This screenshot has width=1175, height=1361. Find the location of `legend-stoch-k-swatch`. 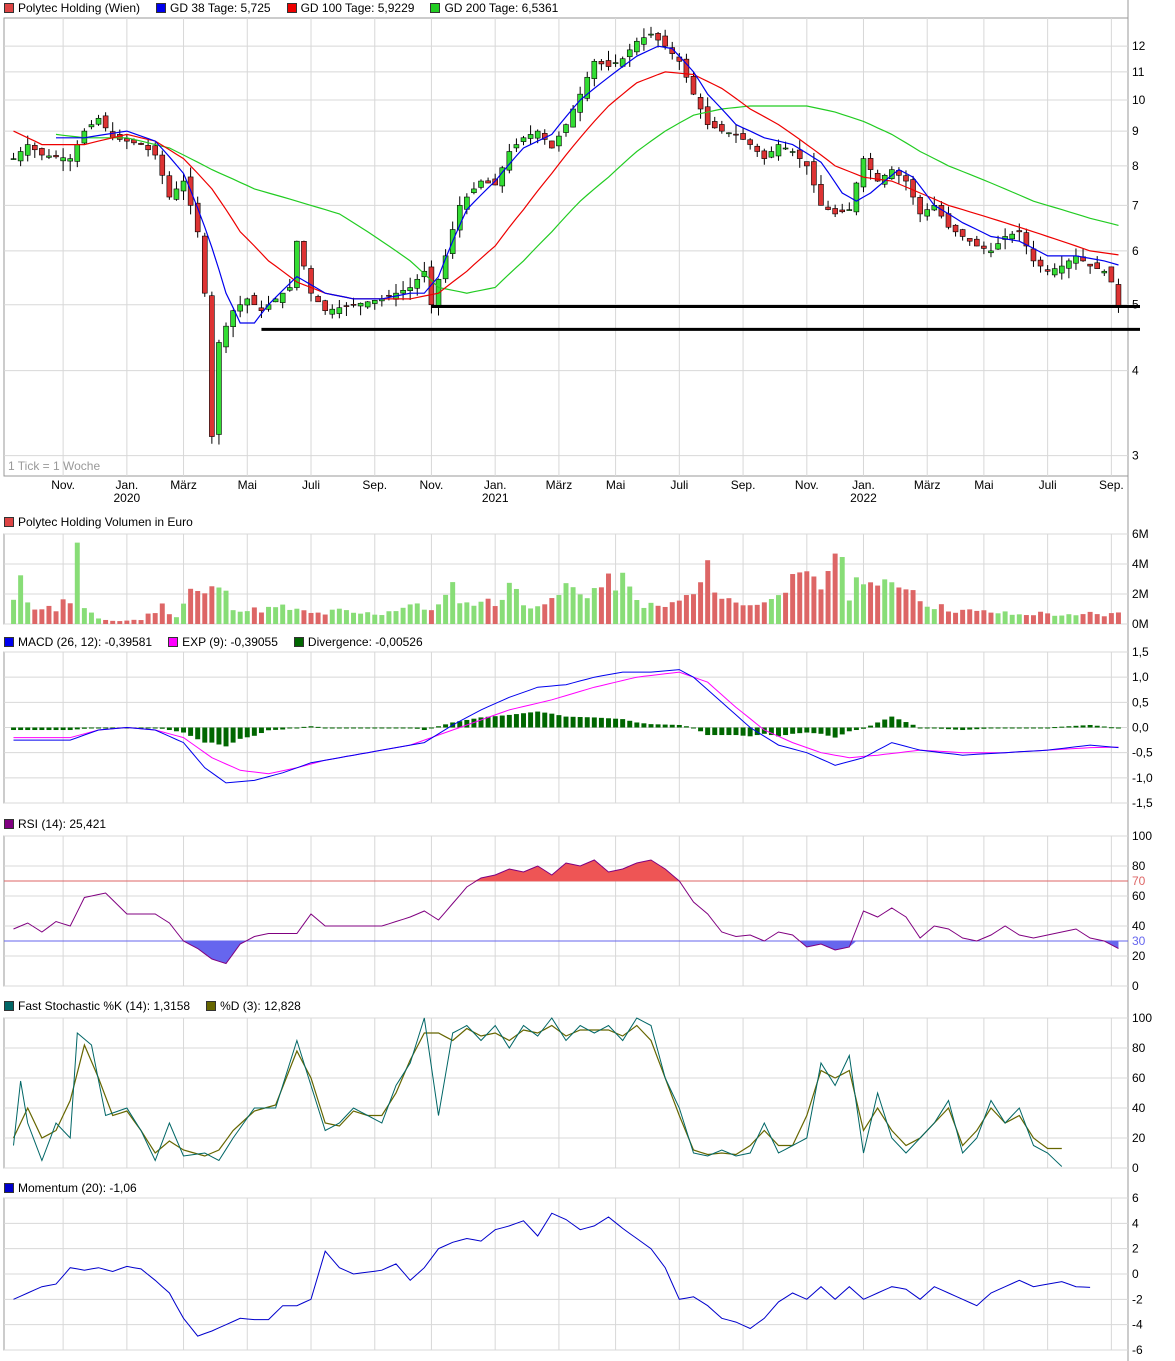

legend-stoch-k-swatch is located at coordinates (9, 1005).